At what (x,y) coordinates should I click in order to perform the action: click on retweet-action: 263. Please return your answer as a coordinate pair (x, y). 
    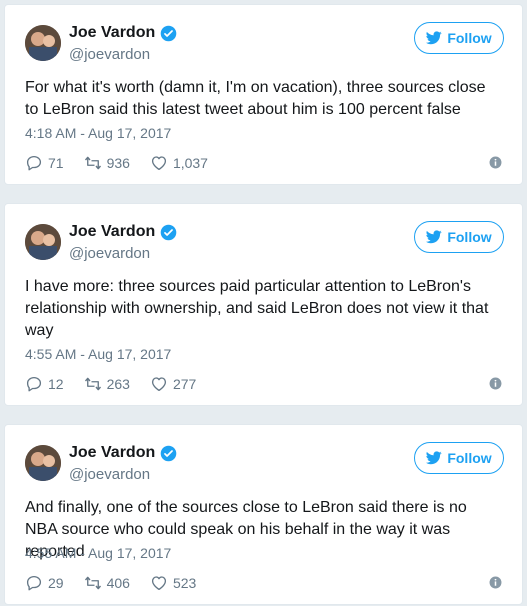
    Looking at the image, I should click on (107, 384).